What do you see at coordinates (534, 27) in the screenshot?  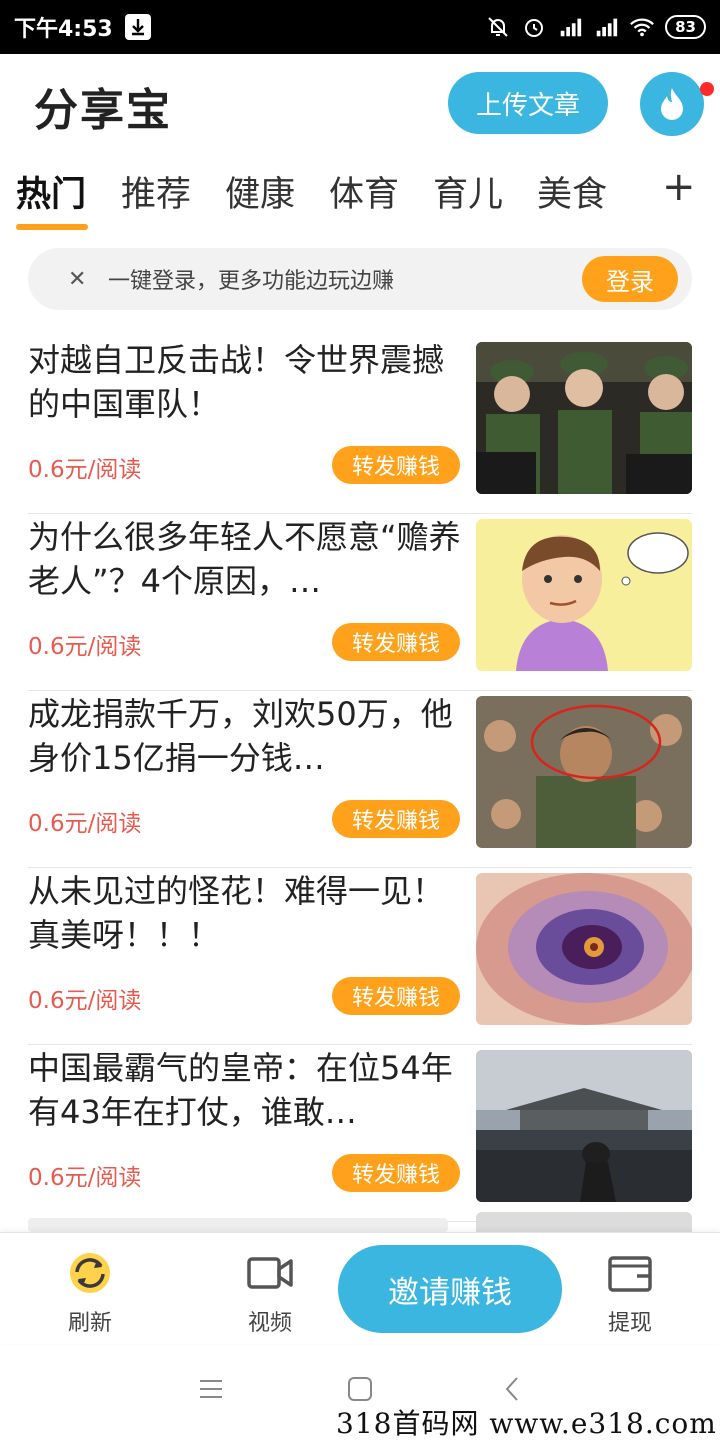 I see `alarm-icon` at bounding box center [534, 27].